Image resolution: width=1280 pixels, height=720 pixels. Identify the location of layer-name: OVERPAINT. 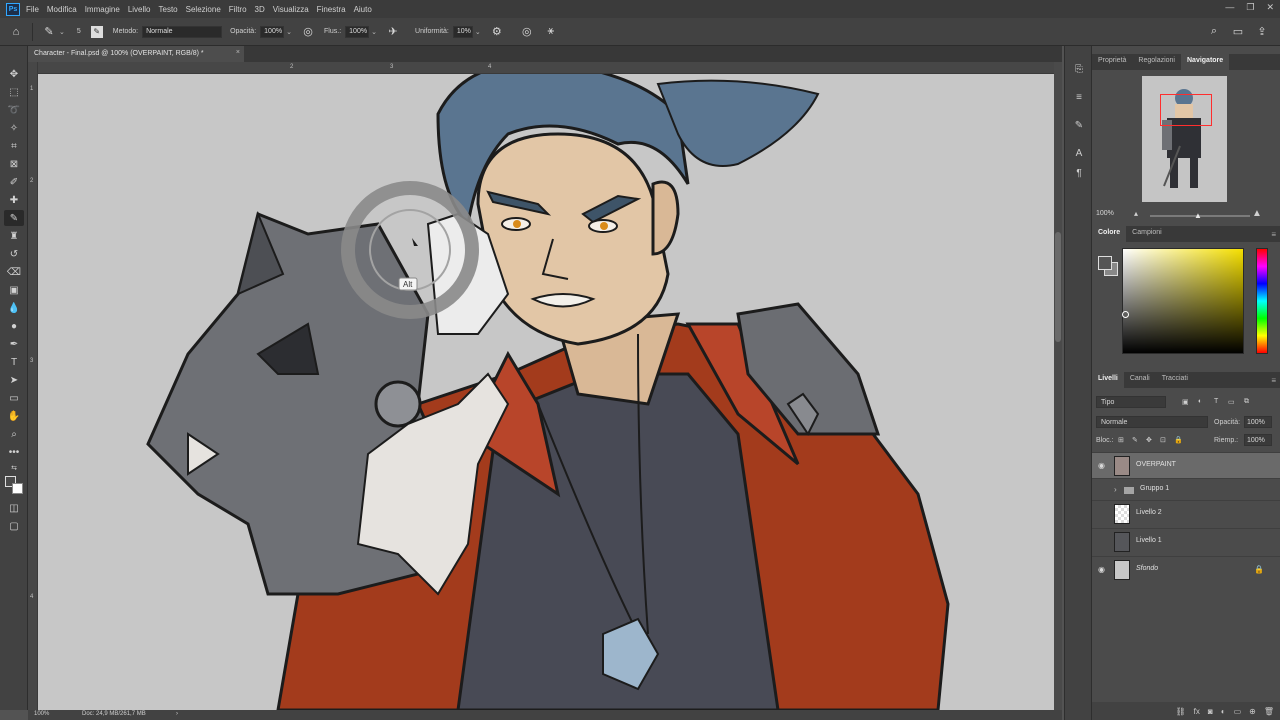
(1156, 464).